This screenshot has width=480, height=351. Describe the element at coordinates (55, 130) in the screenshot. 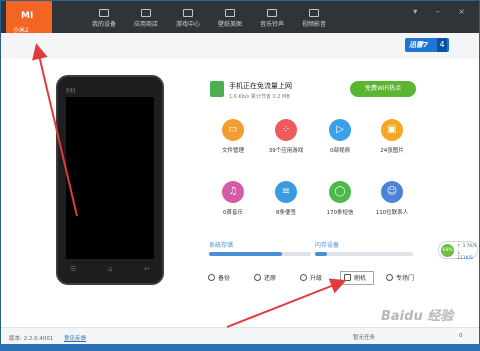

I see `arrow-to-device-tab` at that location.